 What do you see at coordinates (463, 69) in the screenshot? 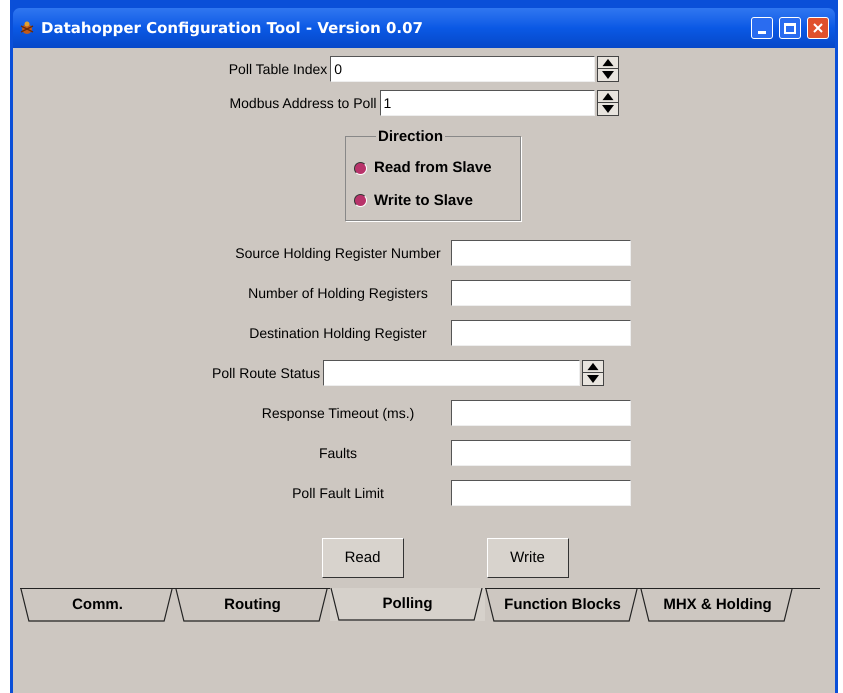
I see `input-field: 0` at bounding box center [463, 69].